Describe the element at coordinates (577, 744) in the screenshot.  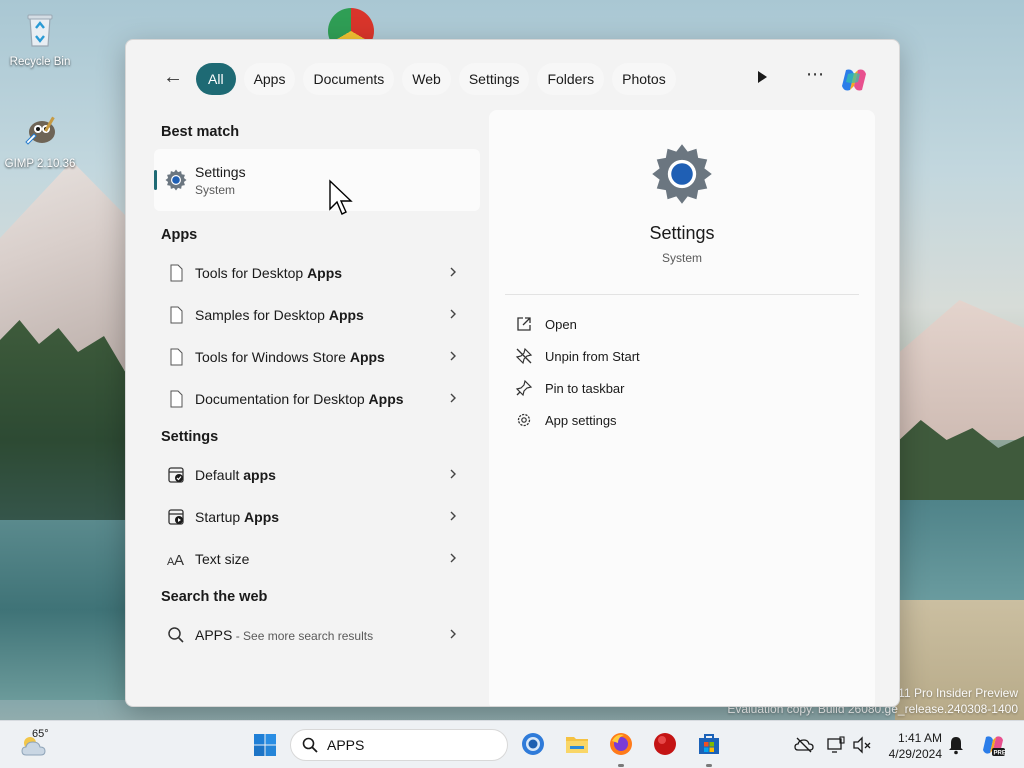
I see `file-explorer-icon` at that location.